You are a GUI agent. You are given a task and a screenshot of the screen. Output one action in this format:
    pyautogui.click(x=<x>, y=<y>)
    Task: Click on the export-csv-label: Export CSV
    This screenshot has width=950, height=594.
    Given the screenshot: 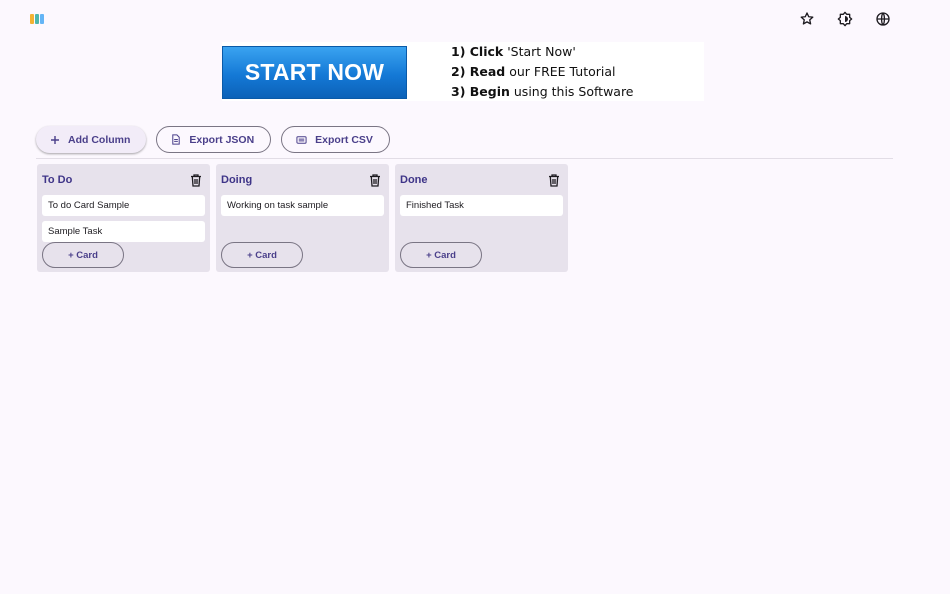 What is the action you would take?
    pyautogui.click(x=344, y=139)
    